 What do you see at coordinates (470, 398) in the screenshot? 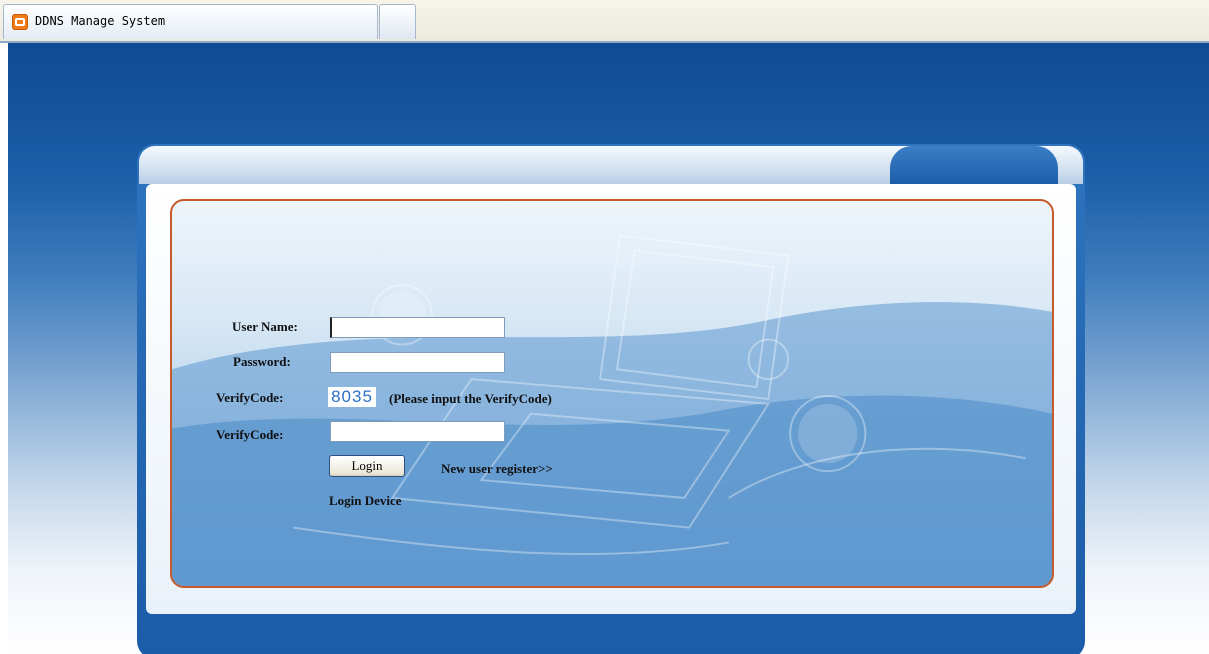
I see `verifycode-hint: (Please input the VerifyCode)` at bounding box center [470, 398].